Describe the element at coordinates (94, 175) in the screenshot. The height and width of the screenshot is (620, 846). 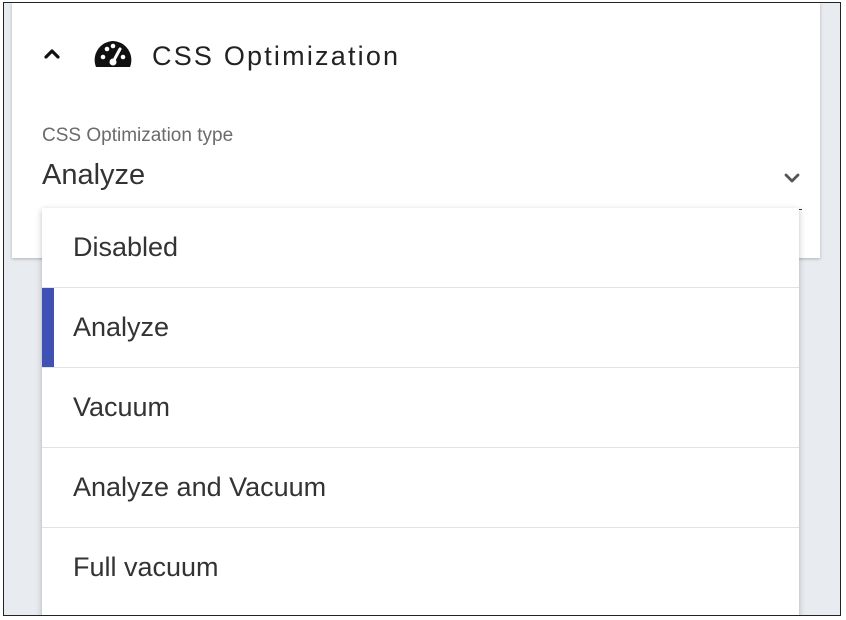
I see `select-value: Analyze` at that location.